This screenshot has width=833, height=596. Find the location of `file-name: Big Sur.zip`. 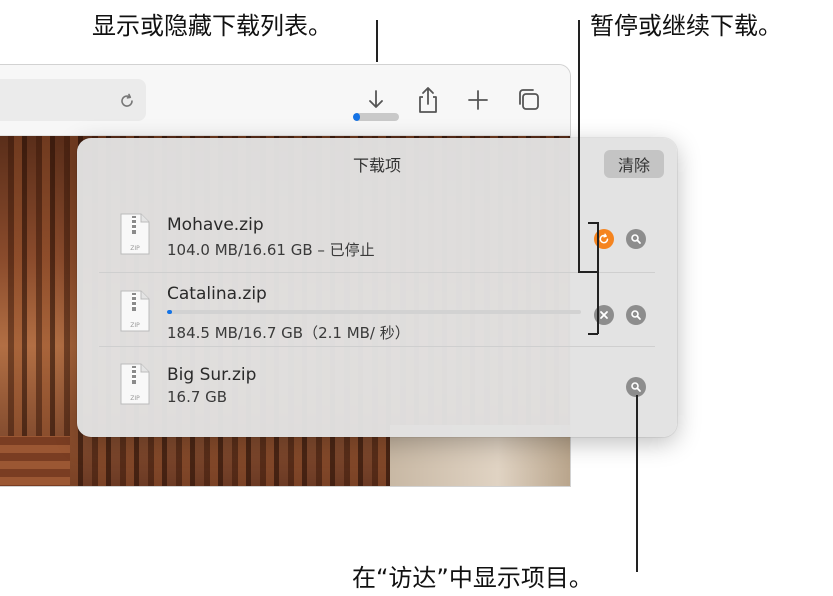

file-name: Big Sur.zip is located at coordinates (212, 375).